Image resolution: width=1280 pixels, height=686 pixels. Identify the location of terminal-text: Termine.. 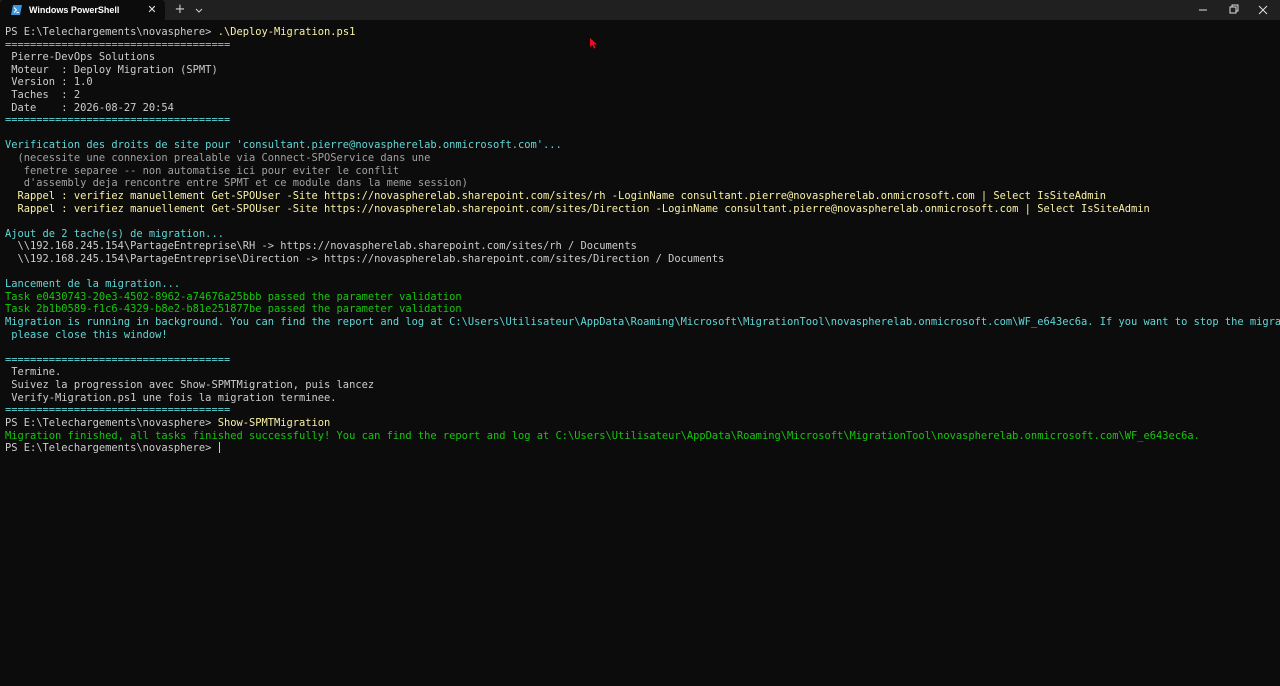
(33, 372).